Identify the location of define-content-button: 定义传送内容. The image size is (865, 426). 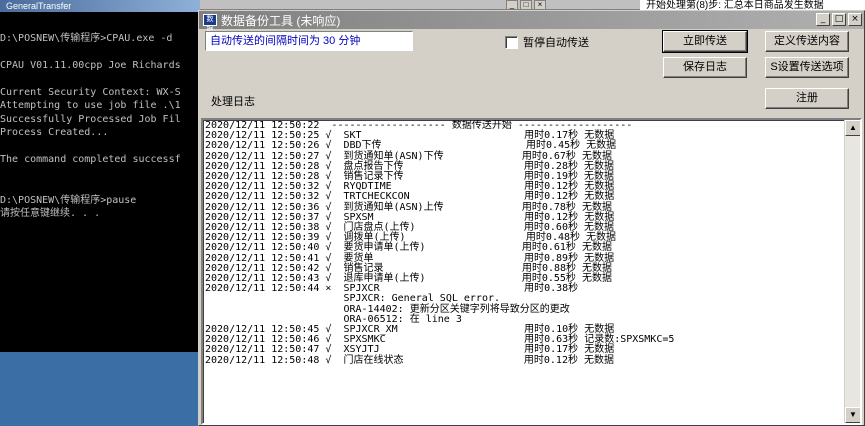
(807, 41).